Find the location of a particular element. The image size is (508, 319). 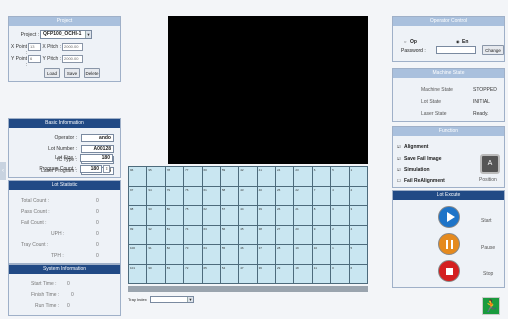

tray-cell: 62 is located at coordinates (211, 215).